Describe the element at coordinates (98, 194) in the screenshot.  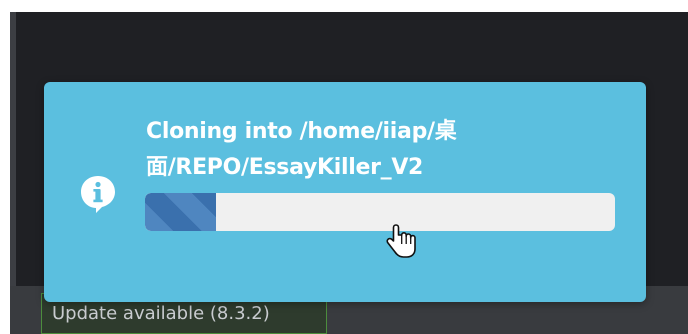
I see `info-icon` at that location.